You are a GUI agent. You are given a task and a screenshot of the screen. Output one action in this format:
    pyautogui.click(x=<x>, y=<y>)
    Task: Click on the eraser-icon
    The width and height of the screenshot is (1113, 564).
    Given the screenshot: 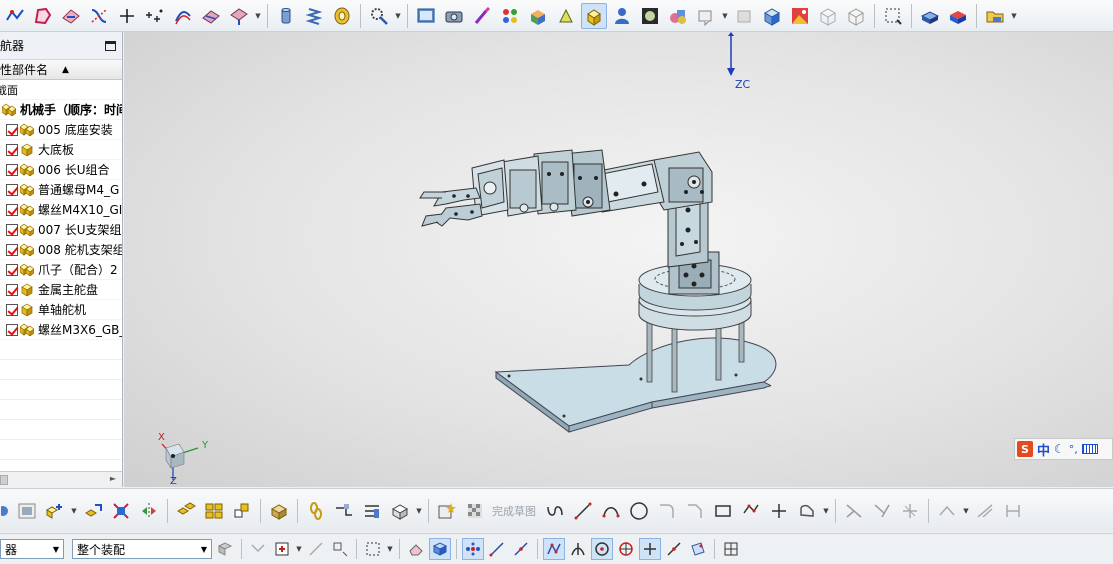 What is the action you would take?
    pyautogui.click(x=416, y=549)
    